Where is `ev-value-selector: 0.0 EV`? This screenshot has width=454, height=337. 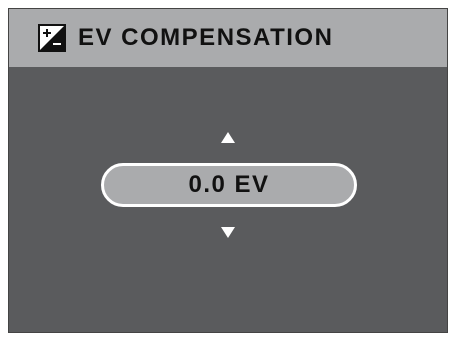 ev-value-selector: 0.0 EV is located at coordinates (229, 185).